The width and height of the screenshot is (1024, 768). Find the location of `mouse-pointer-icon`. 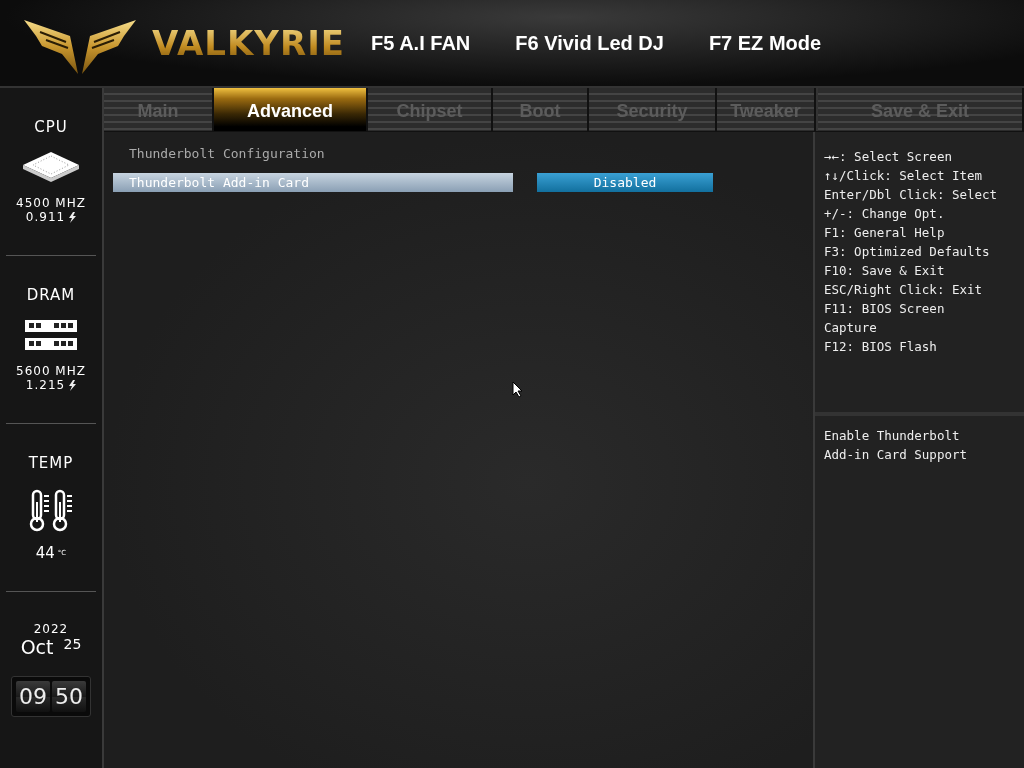

mouse-pointer-icon is located at coordinates (517, 389).